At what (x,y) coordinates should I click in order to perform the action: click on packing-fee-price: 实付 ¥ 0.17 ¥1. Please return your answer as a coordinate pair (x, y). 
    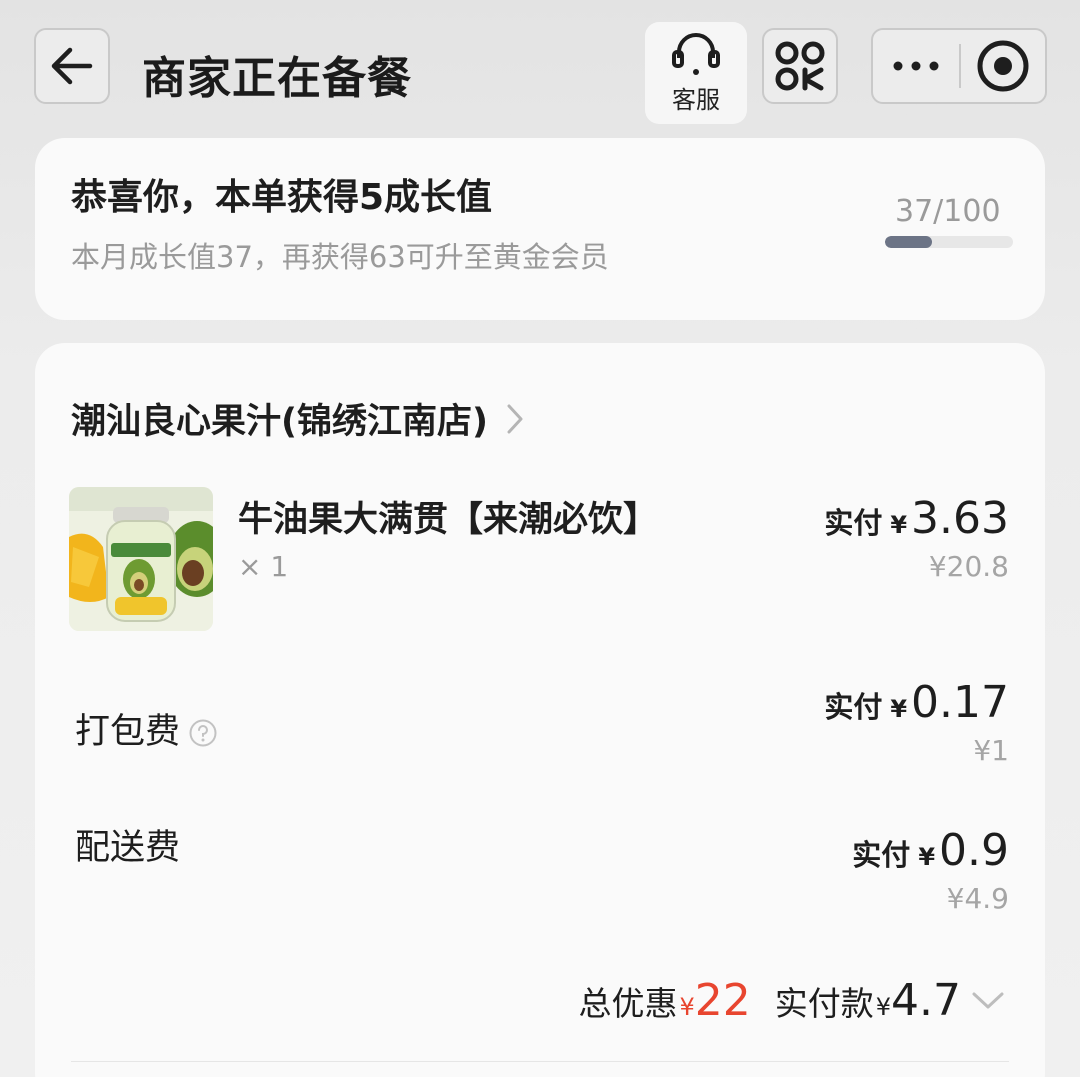
    Looking at the image, I should click on (916, 722).